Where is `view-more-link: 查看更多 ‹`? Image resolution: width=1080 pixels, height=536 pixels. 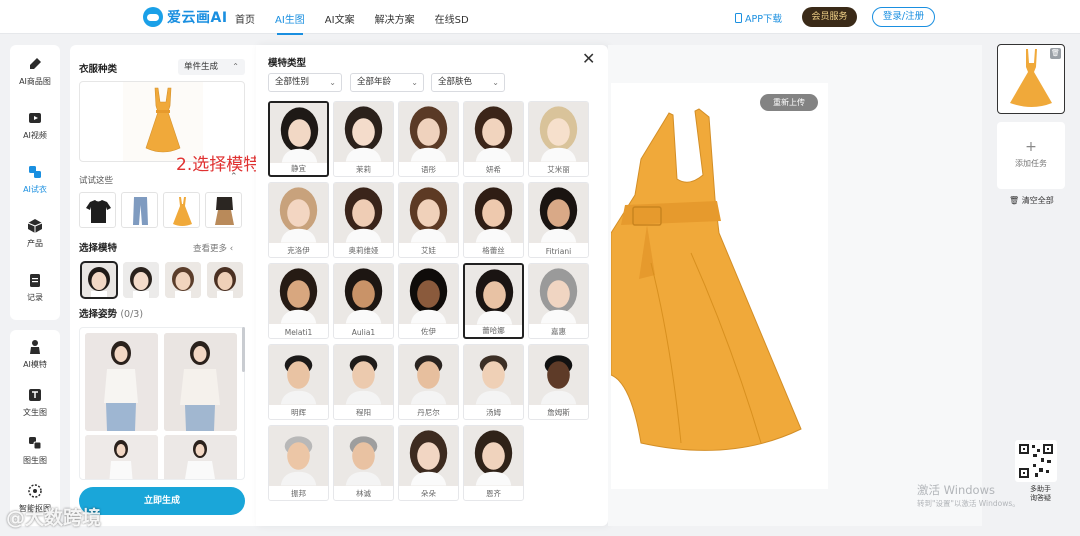 view-more-link: 查看更多 ‹ is located at coordinates (213, 248).